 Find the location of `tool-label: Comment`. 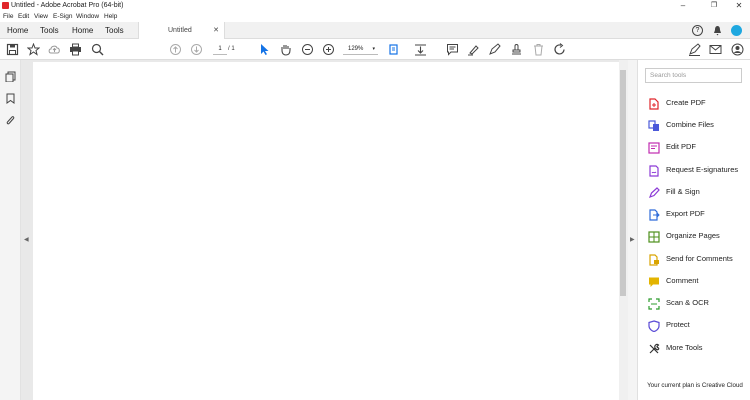

tool-label: Comment is located at coordinates (682, 280).